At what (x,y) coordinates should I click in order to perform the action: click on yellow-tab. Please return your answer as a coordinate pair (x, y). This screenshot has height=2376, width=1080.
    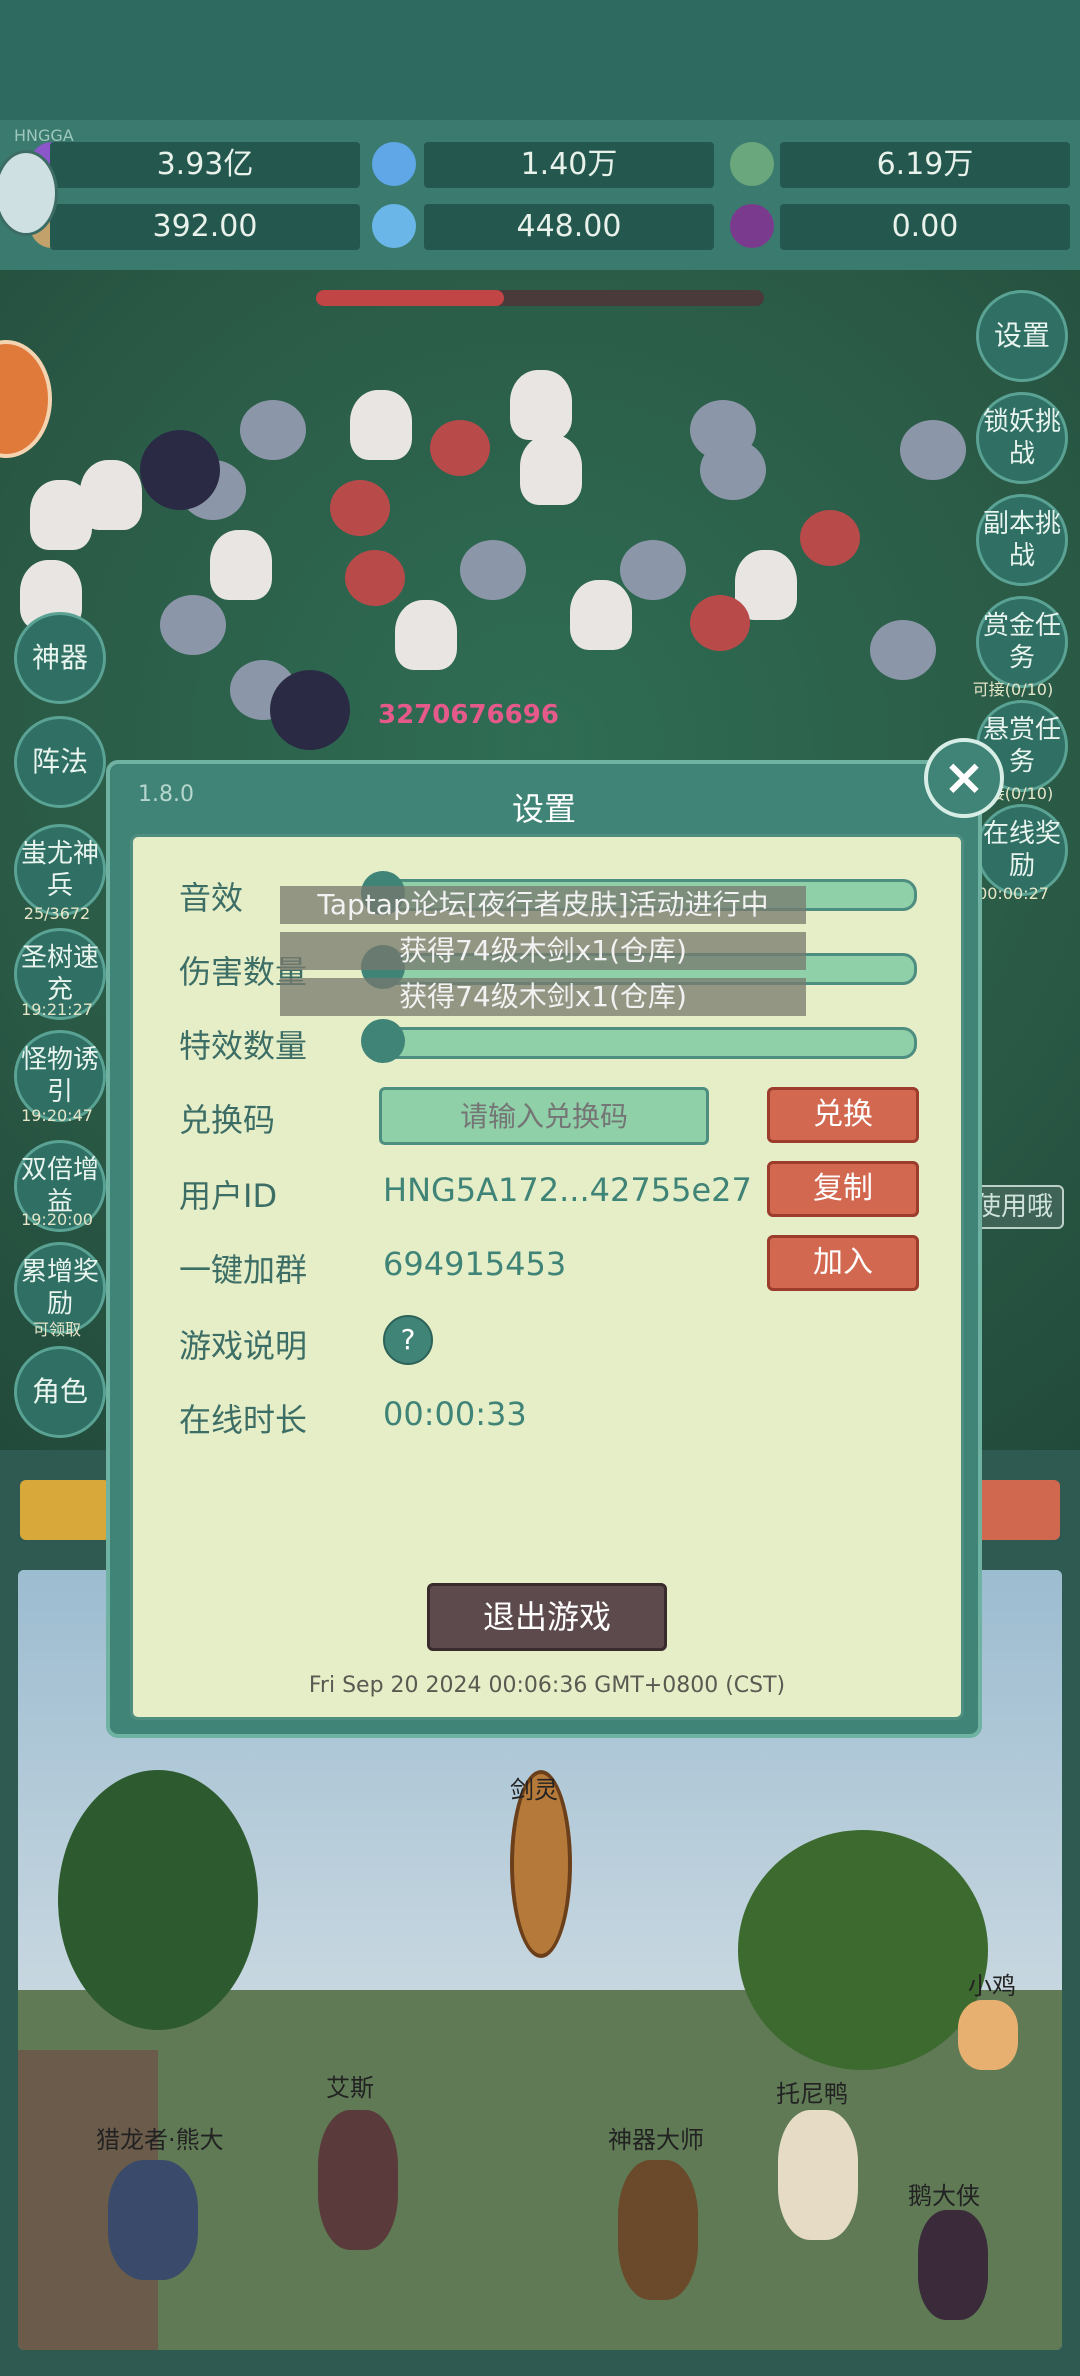
    Looking at the image, I should click on (65, 1510).